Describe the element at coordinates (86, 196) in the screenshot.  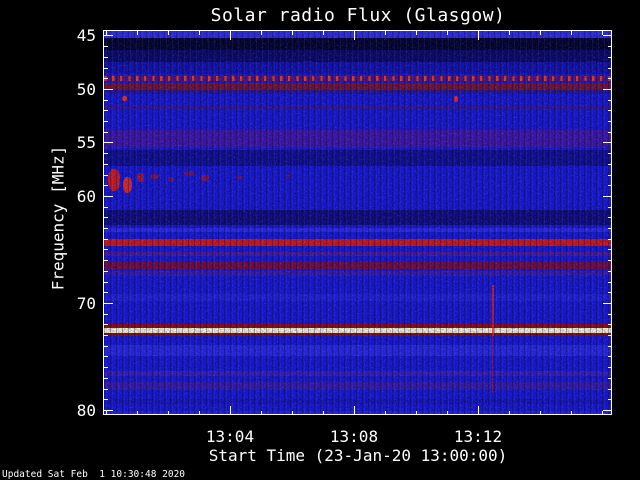
I see `y-tick-label: 60` at that location.